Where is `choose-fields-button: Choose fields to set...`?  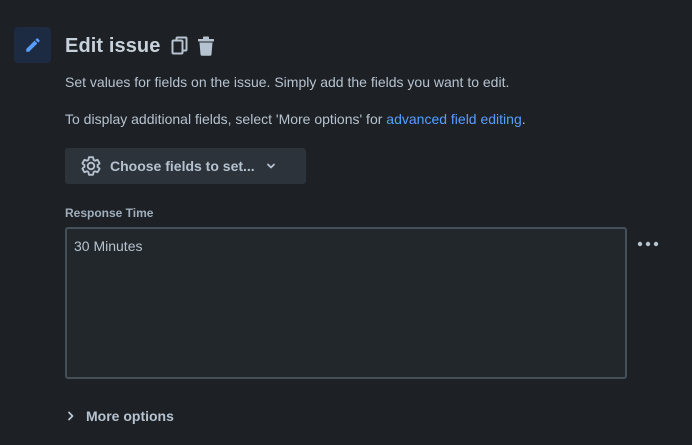
choose-fields-button: Choose fields to set... is located at coordinates (185, 166).